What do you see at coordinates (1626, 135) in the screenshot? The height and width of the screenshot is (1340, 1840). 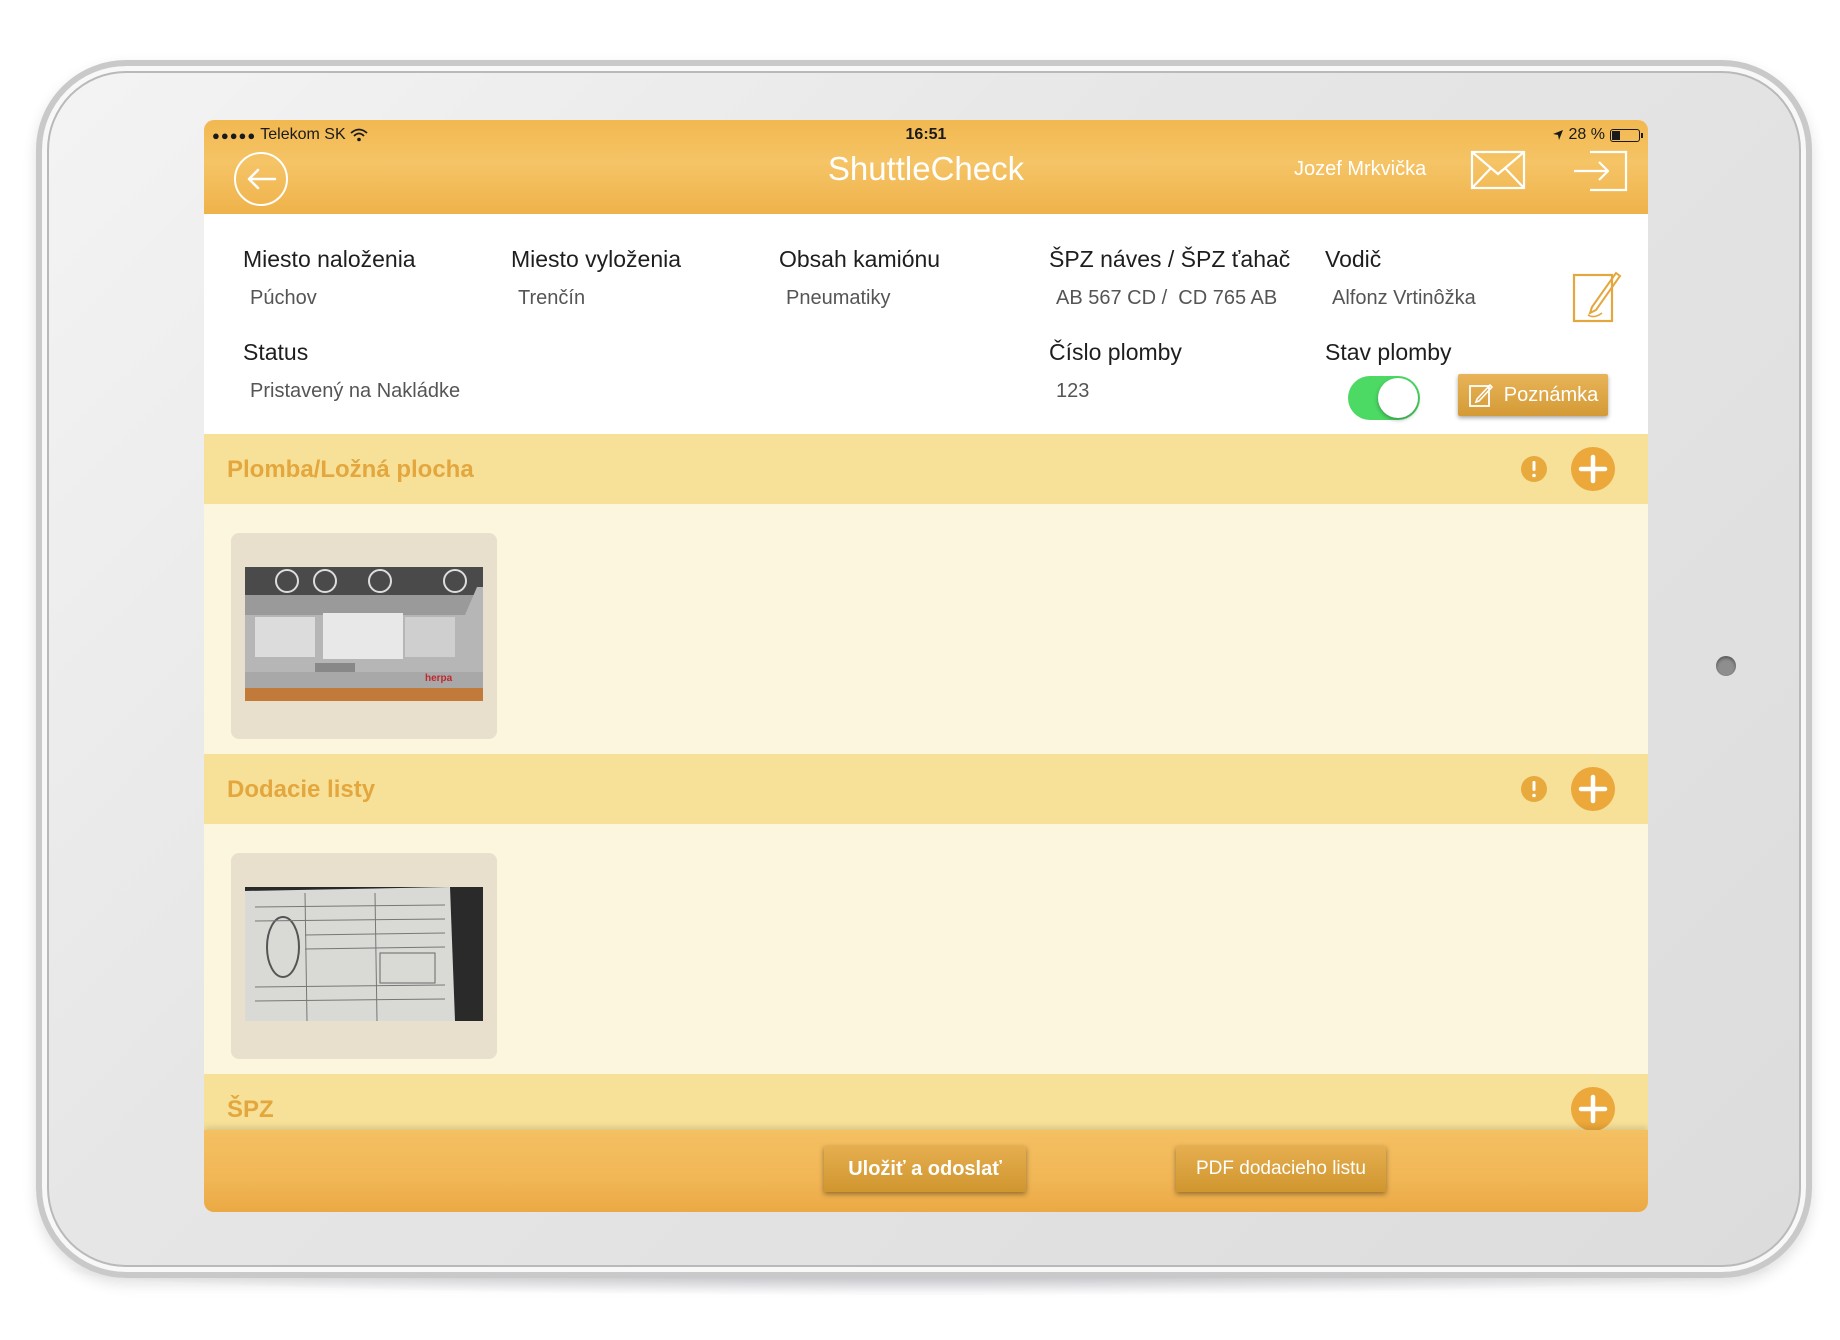 I see `battery-icon` at bounding box center [1626, 135].